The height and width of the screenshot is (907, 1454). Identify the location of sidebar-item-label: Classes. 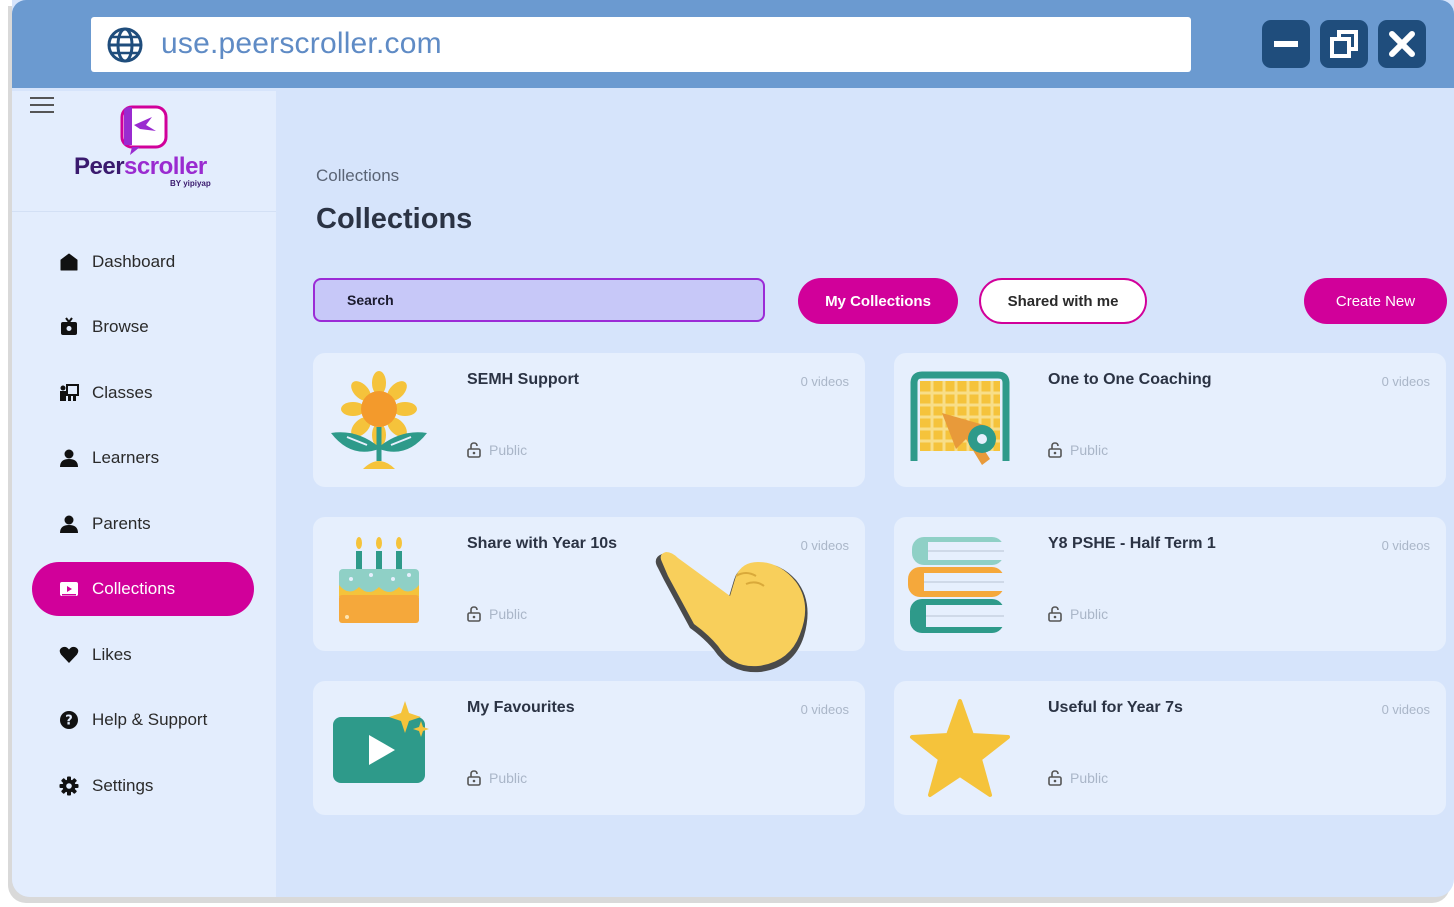
(122, 392).